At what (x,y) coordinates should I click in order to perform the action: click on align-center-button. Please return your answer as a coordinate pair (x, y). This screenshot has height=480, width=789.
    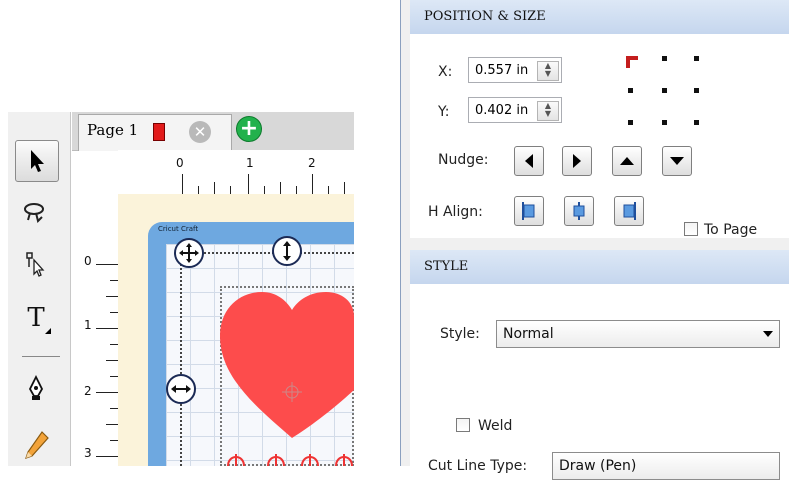
    Looking at the image, I should click on (579, 211).